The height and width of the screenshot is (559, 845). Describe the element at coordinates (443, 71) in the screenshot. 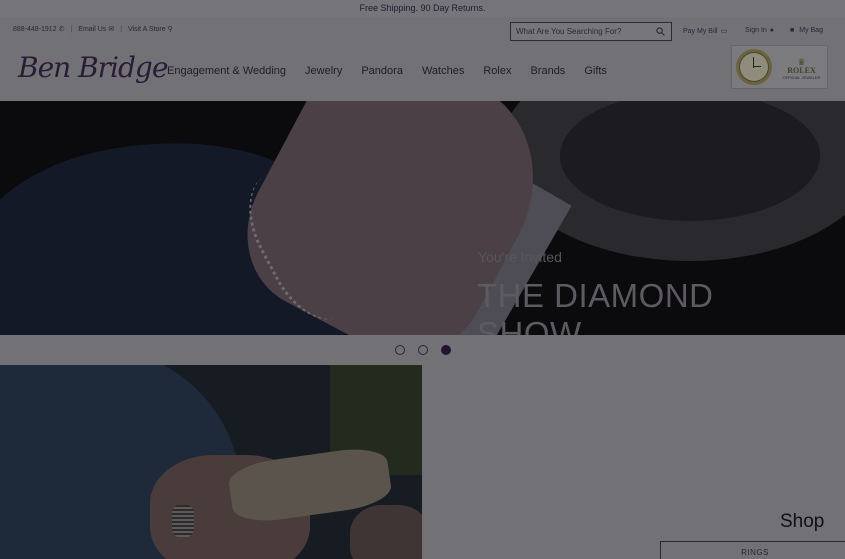

I see `nav-item-watches: Watches` at that location.